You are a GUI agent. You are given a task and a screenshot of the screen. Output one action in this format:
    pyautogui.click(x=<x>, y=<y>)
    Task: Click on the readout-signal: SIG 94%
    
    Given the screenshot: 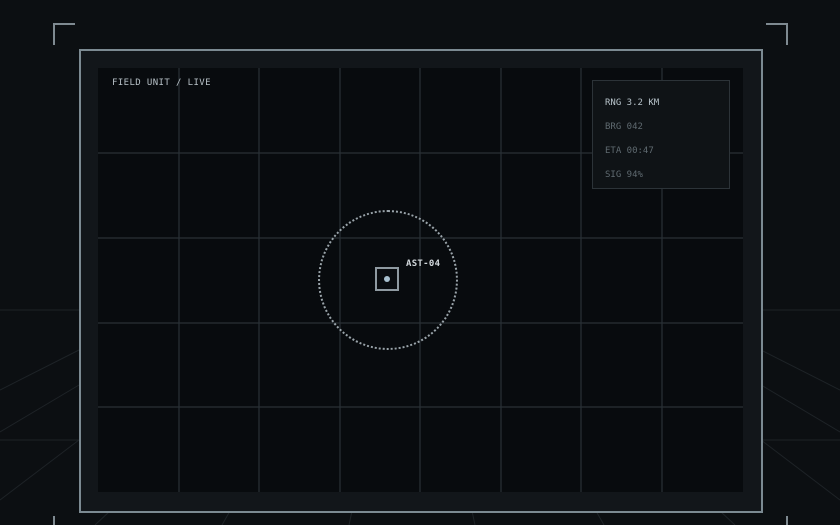 What is the action you would take?
    pyautogui.click(x=624, y=175)
    